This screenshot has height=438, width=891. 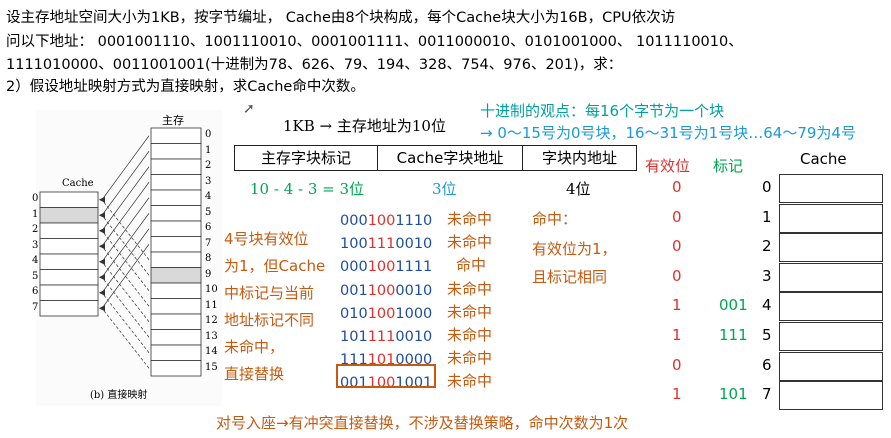 I want to click on left-note-line: 地址标记不同, so click(x=269, y=320).